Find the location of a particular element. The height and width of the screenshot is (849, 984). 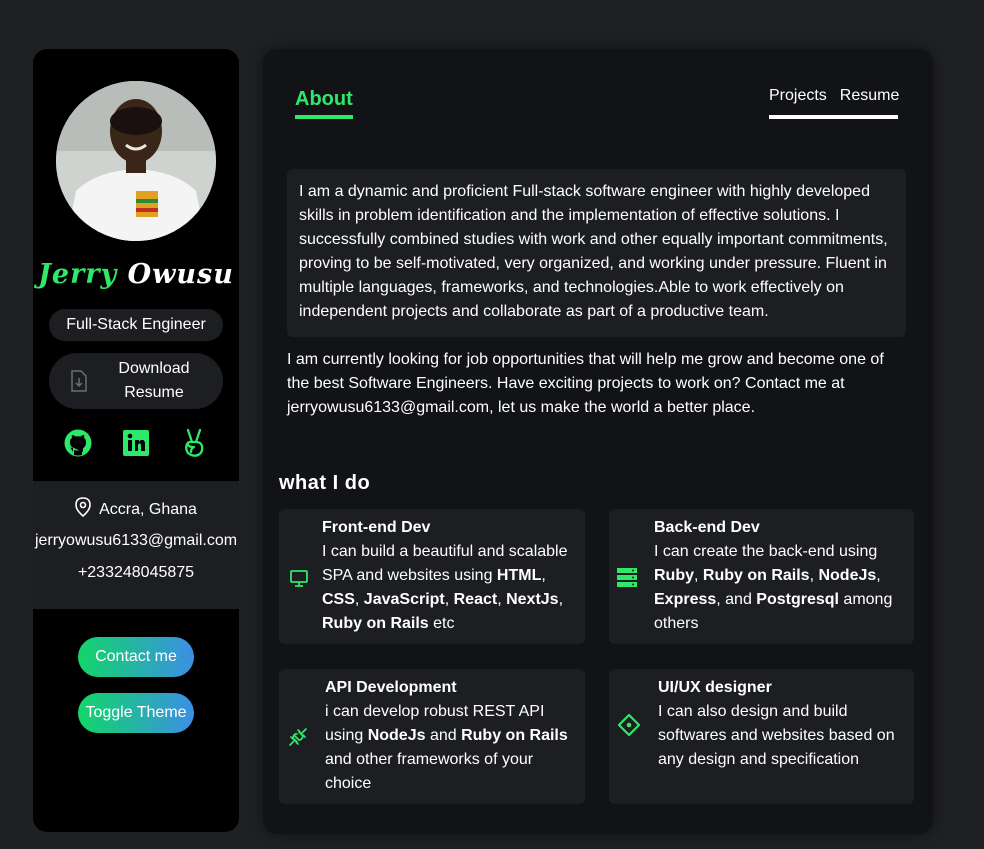

tech-keyword: Express is located at coordinates (685, 599).